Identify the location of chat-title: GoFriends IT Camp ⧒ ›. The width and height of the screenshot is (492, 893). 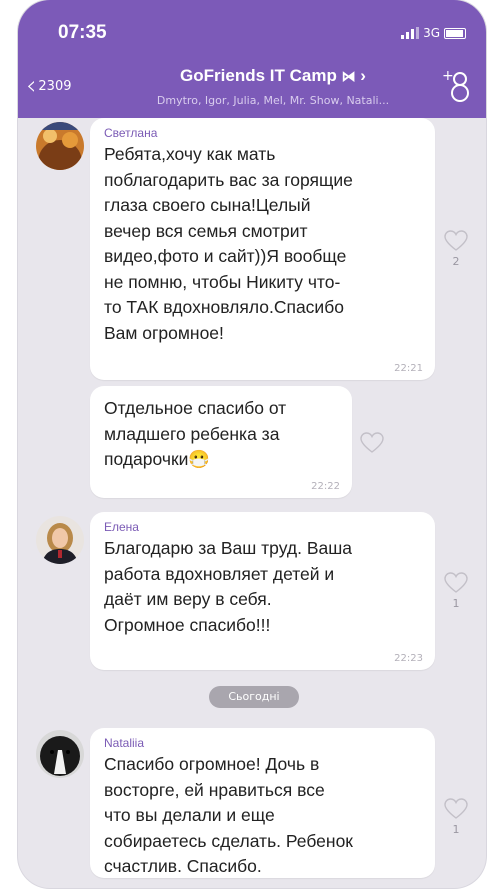
(273, 76).